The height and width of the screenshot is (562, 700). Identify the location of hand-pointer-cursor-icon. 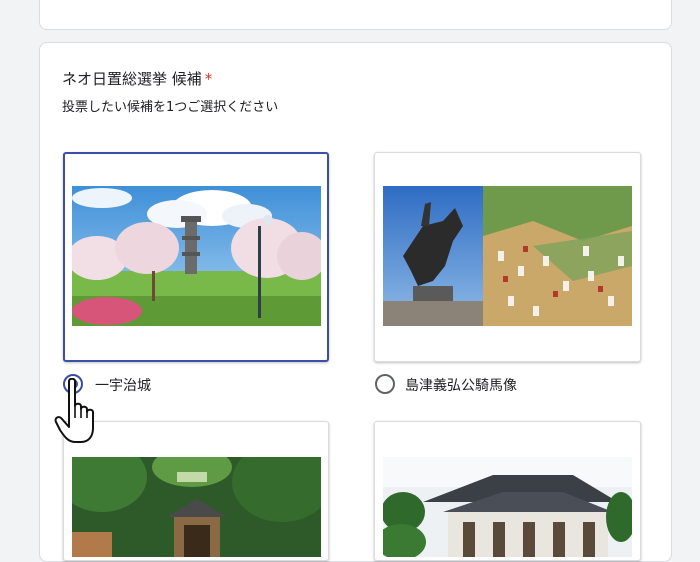
(74, 410).